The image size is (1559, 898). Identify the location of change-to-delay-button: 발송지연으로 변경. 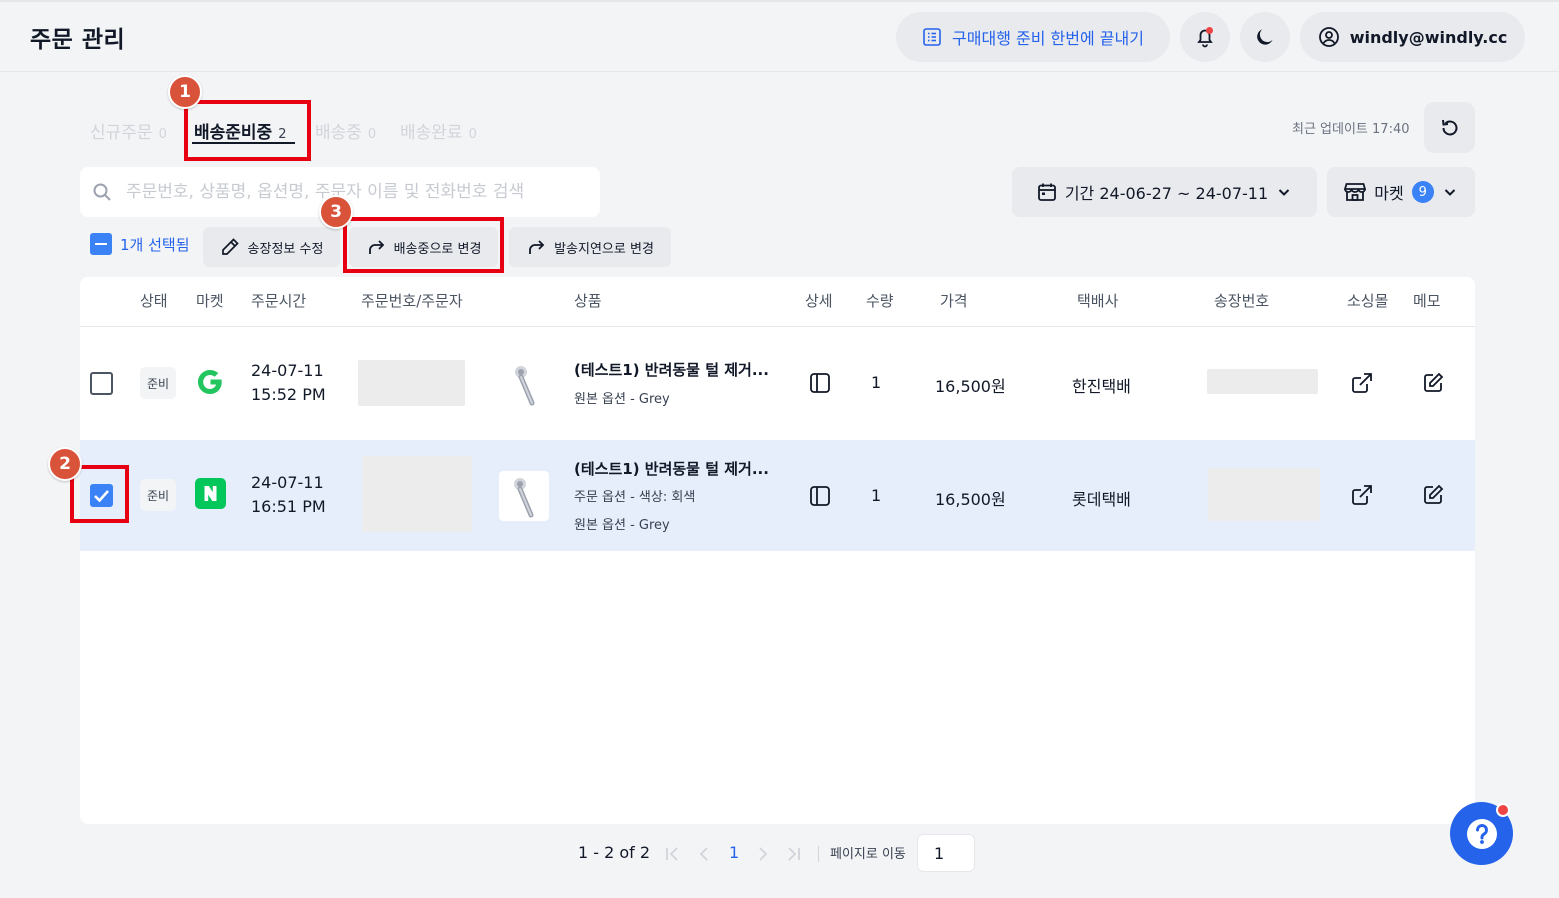
(590, 247).